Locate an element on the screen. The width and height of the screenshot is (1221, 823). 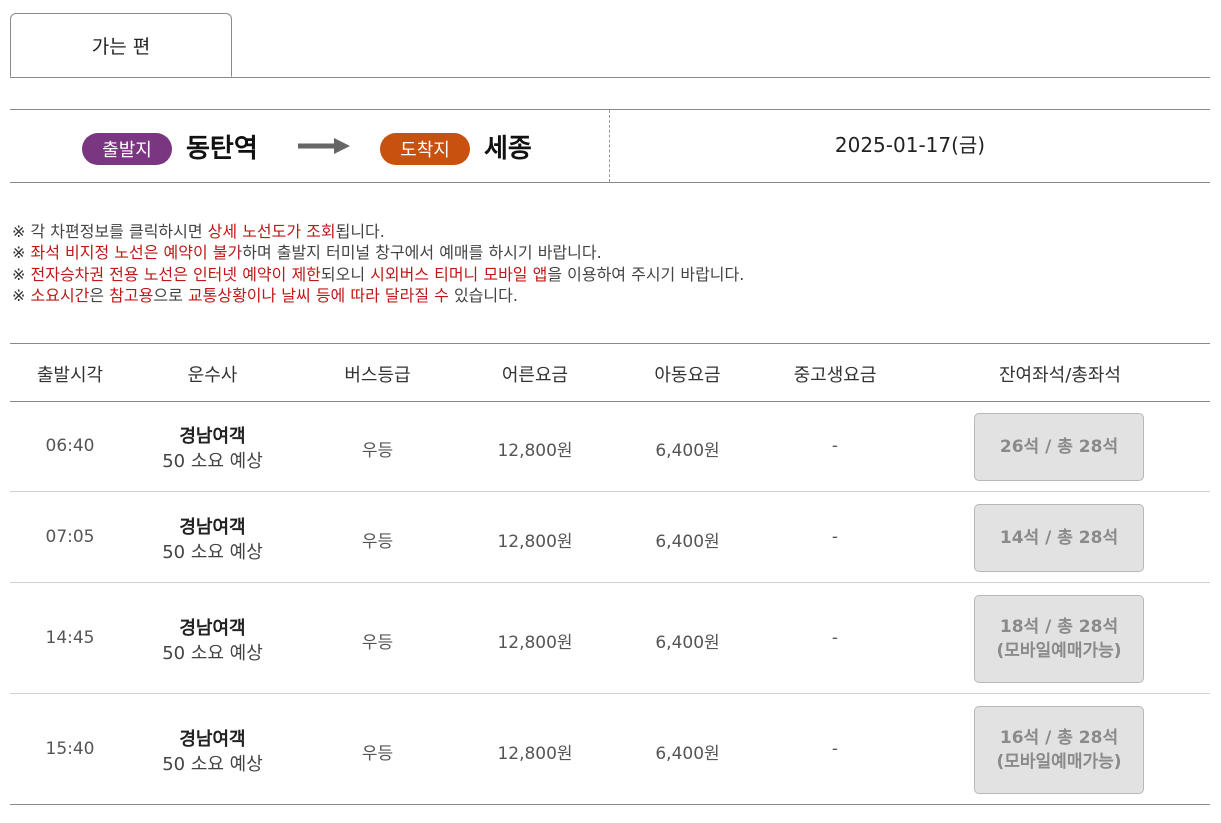
notice-highlight: 좌석 비지정 노선은 예약이 불가 is located at coordinates (136, 253).